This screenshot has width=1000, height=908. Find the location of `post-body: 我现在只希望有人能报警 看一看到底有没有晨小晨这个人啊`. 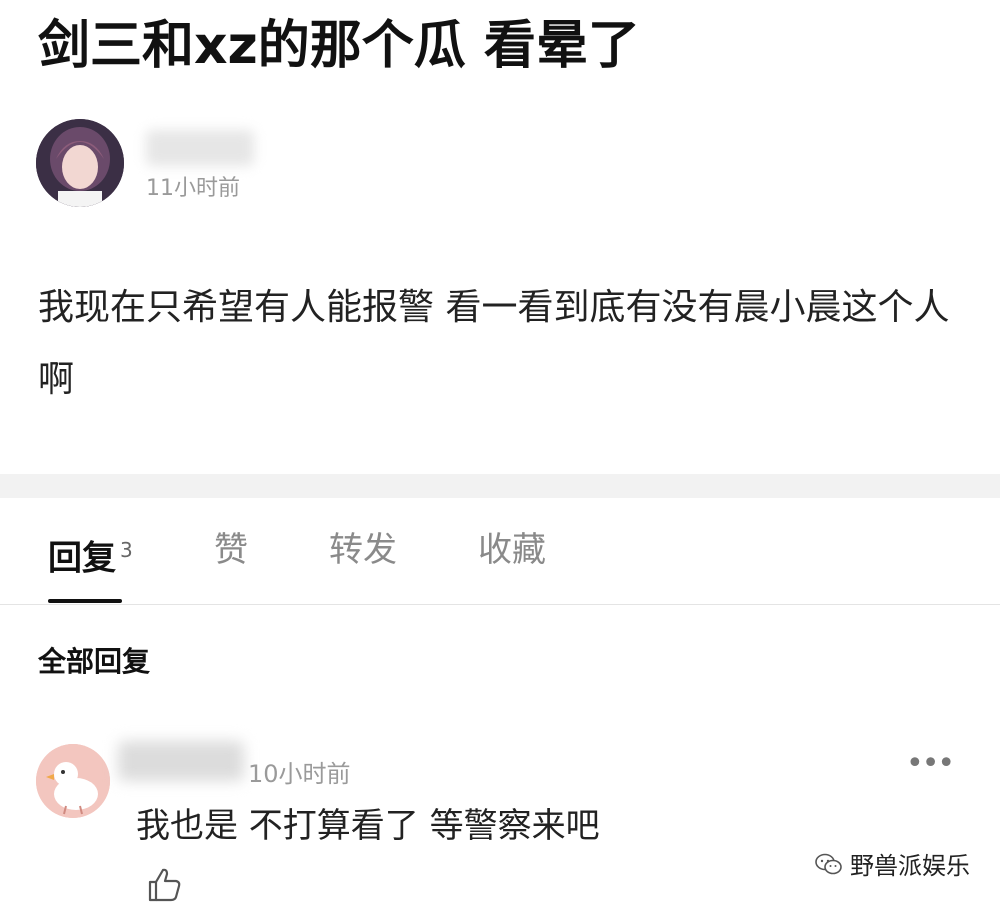

post-body: 我现在只希望有人能报警 看一看到底有没有晨小晨这个人啊 is located at coordinates (494, 343).